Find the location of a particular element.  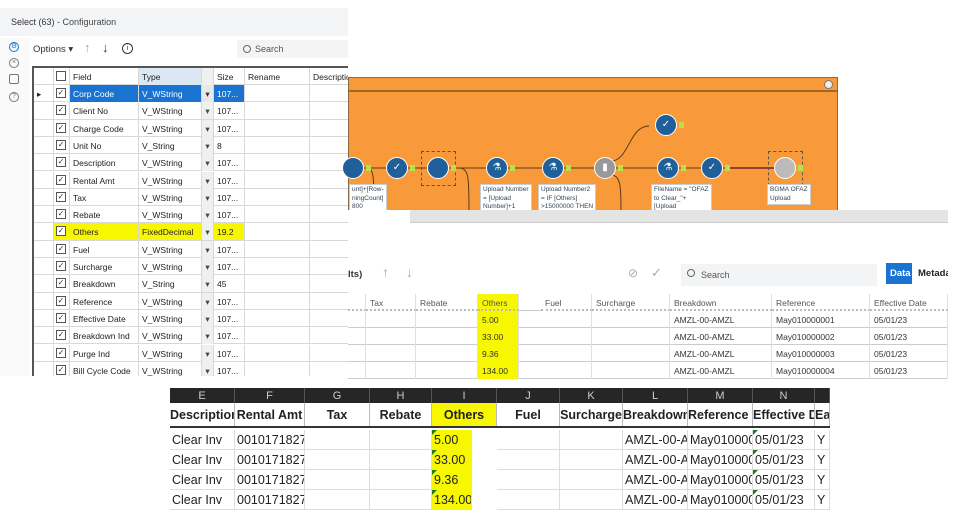

select-tool-icon: ✓ is located at coordinates (397, 168).